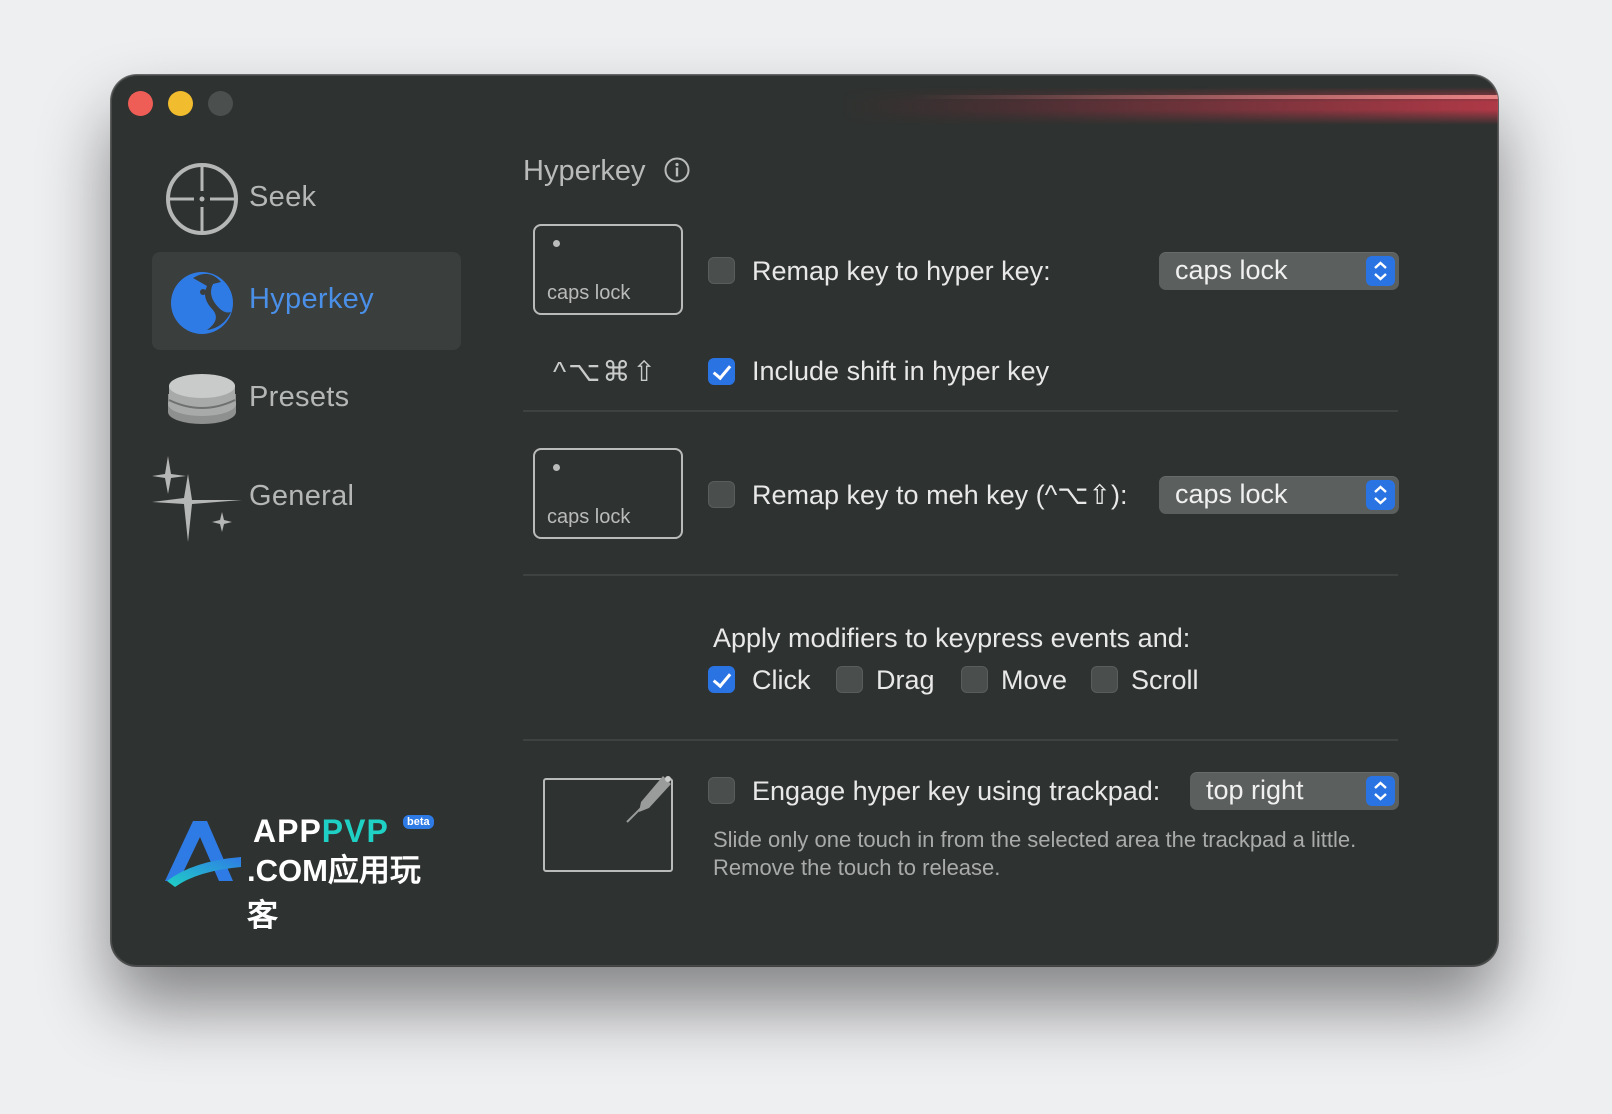  Describe the element at coordinates (648, 799) in the screenshot. I see `pencil-arrow-icon` at that location.